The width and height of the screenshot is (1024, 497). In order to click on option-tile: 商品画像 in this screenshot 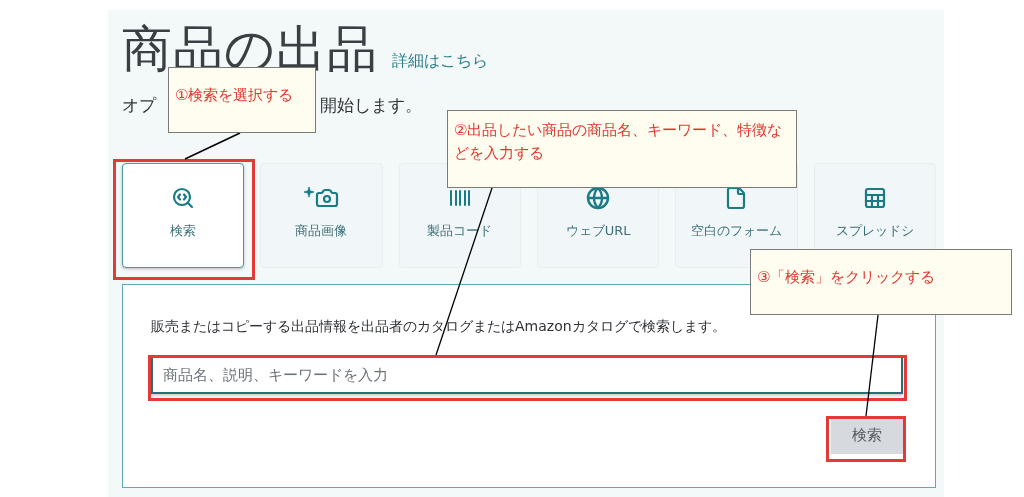, I will do `click(321, 215)`.